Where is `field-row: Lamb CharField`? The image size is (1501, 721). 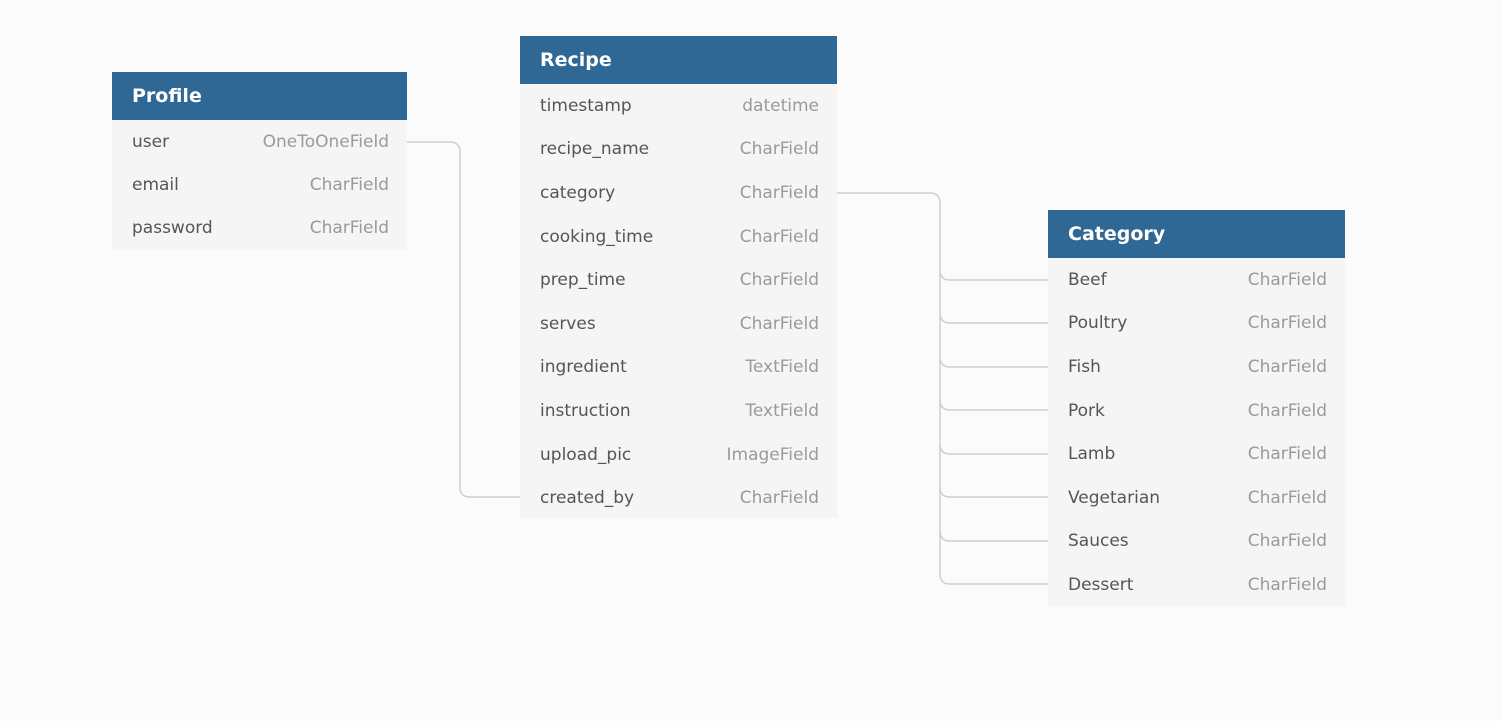
field-row: Lamb CharField is located at coordinates (1196, 454).